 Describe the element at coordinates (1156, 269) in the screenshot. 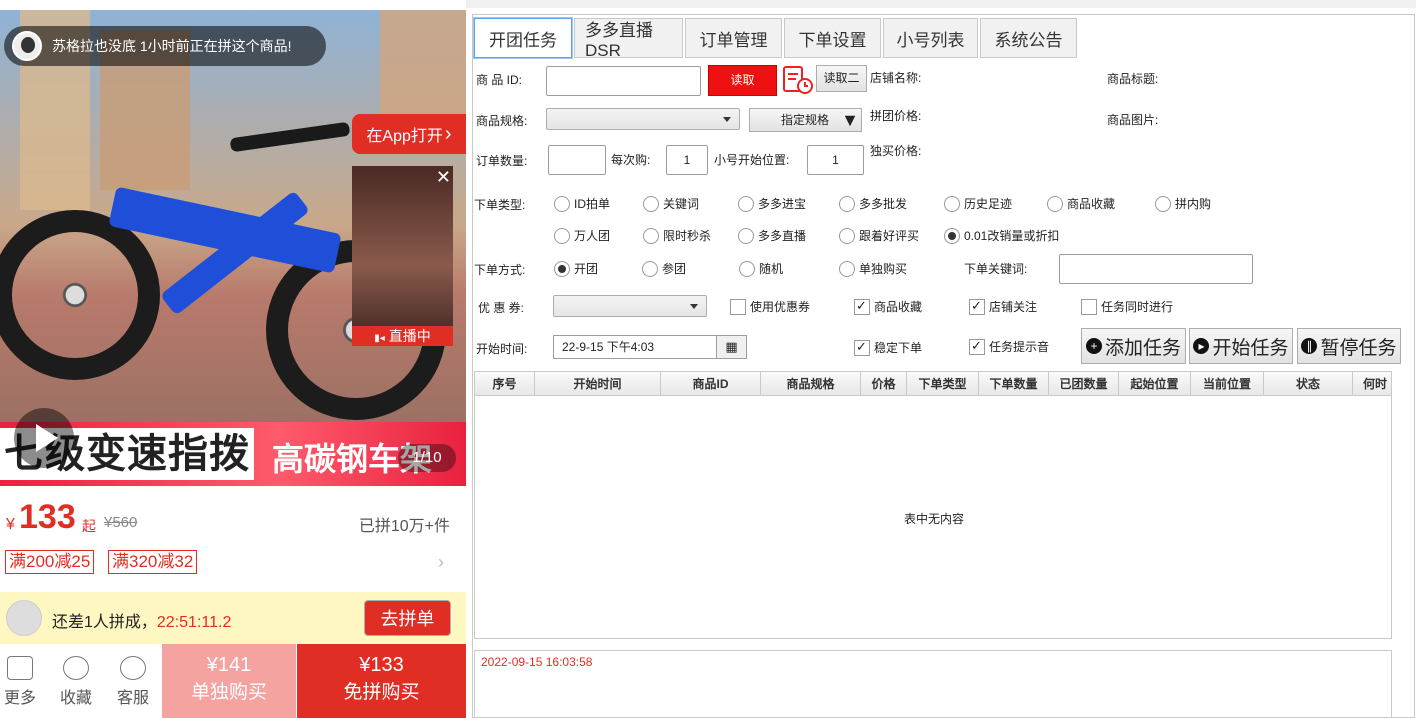

I see `order-keyword-input` at that location.